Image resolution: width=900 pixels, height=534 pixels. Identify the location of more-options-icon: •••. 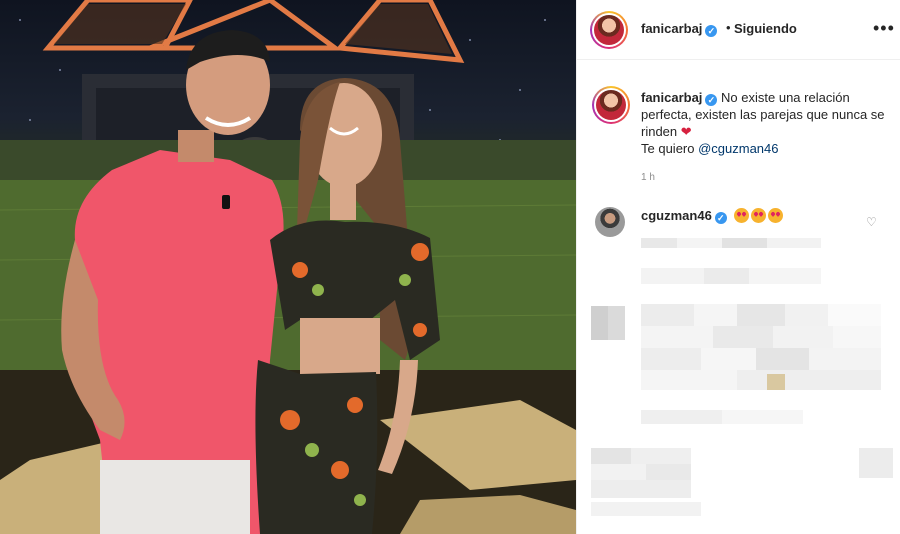
(884, 28).